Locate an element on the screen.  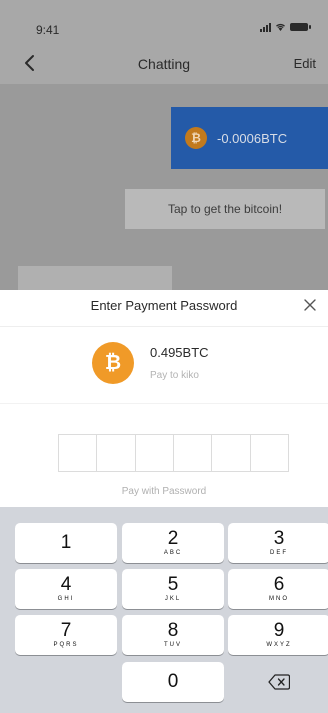
key-number: 1 is located at coordinates (66, 542).